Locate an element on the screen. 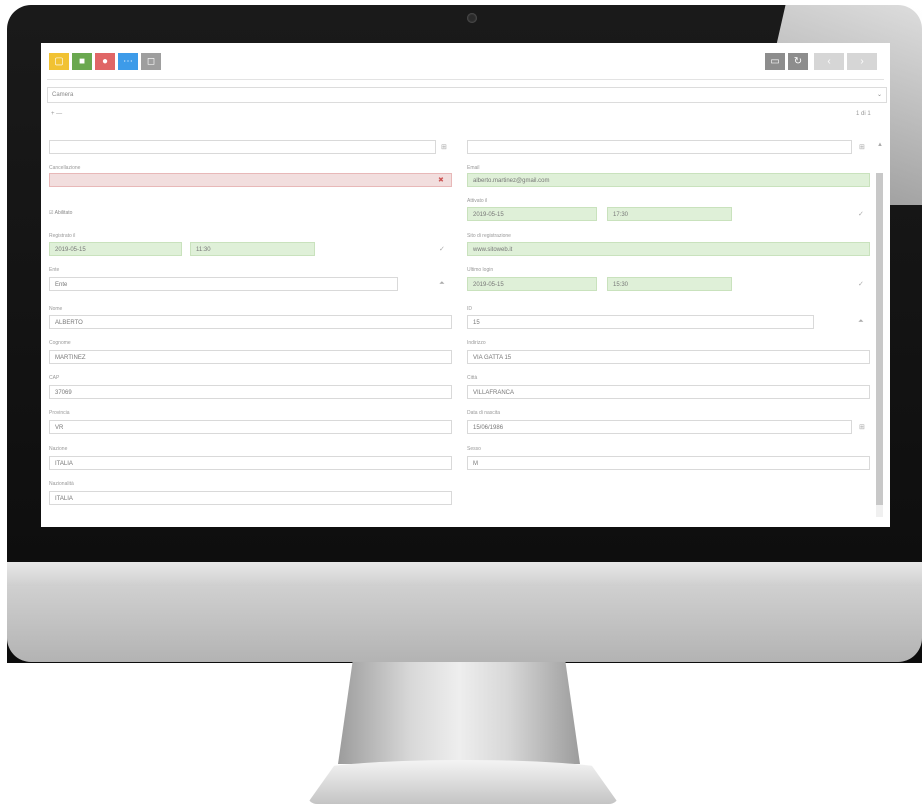 The image size is (922, 806). toolbar-divider is located at coordinates (465, 79).